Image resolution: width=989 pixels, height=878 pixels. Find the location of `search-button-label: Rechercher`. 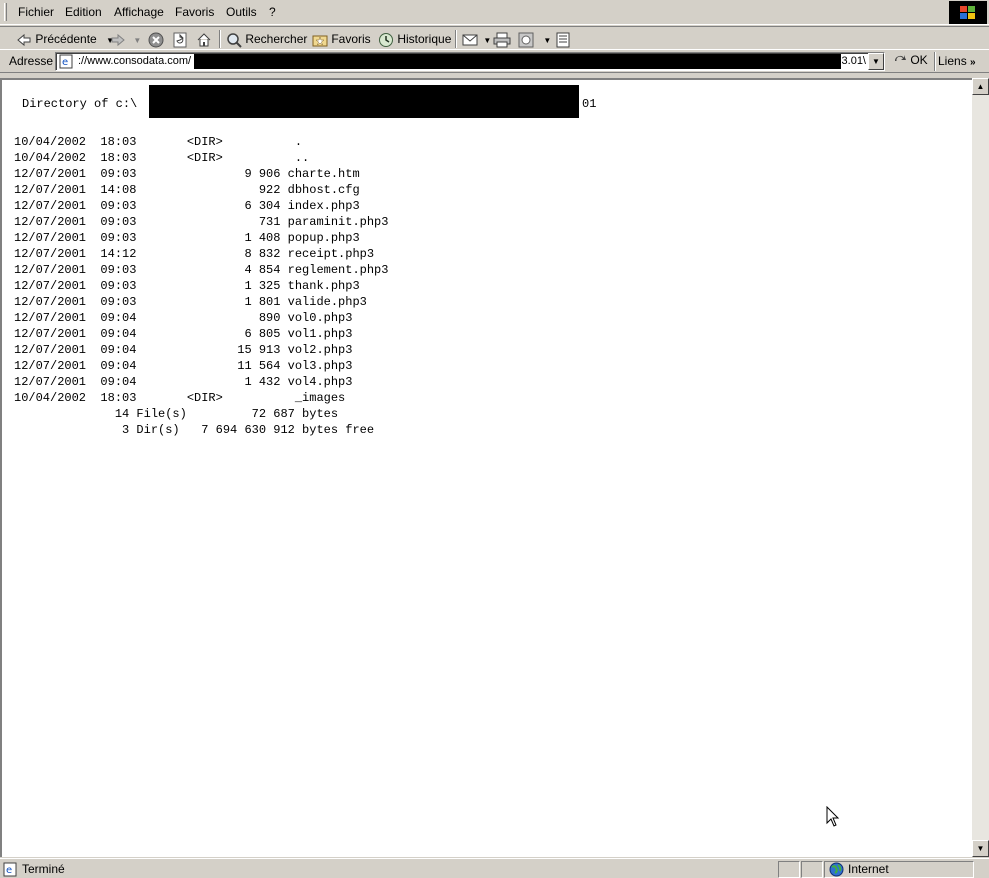

search-button-label: Rechercher is located at coordinates (276, 39).